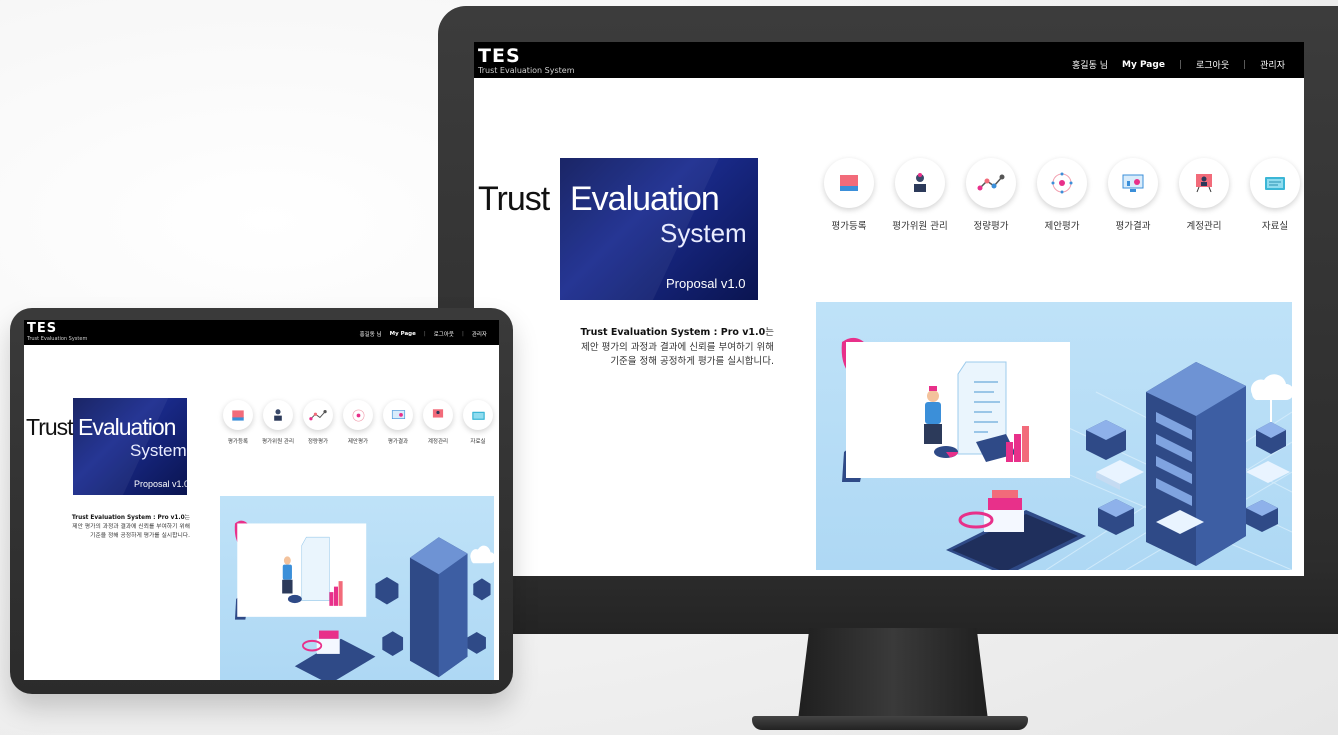  Describe the element at coordinates (890, 723) in the screenshot. I see `monitor-stand-base` at that location.